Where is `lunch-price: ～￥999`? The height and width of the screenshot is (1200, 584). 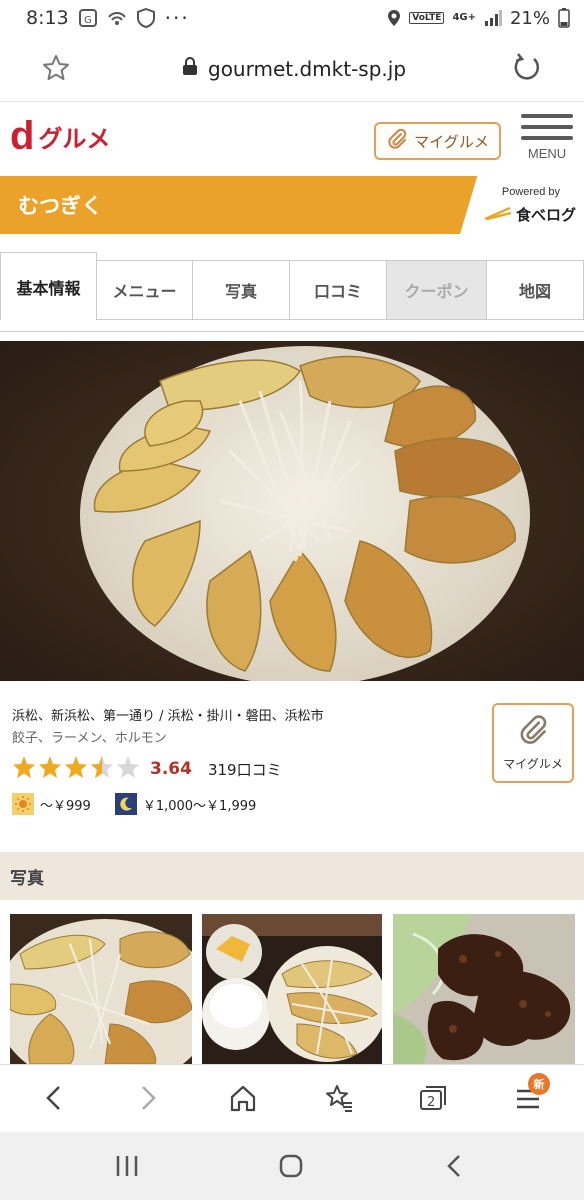
lunch-price: ～￥999 is located at coordinates (65, 806).